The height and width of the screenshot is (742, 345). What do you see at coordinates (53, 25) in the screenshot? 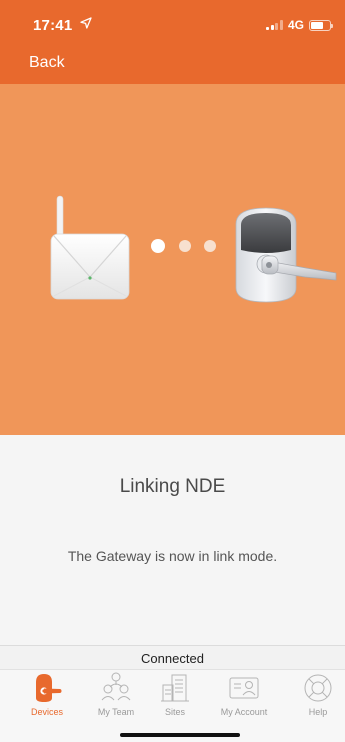
I see `status-time: 17:41` at bounding box center [53, 25].